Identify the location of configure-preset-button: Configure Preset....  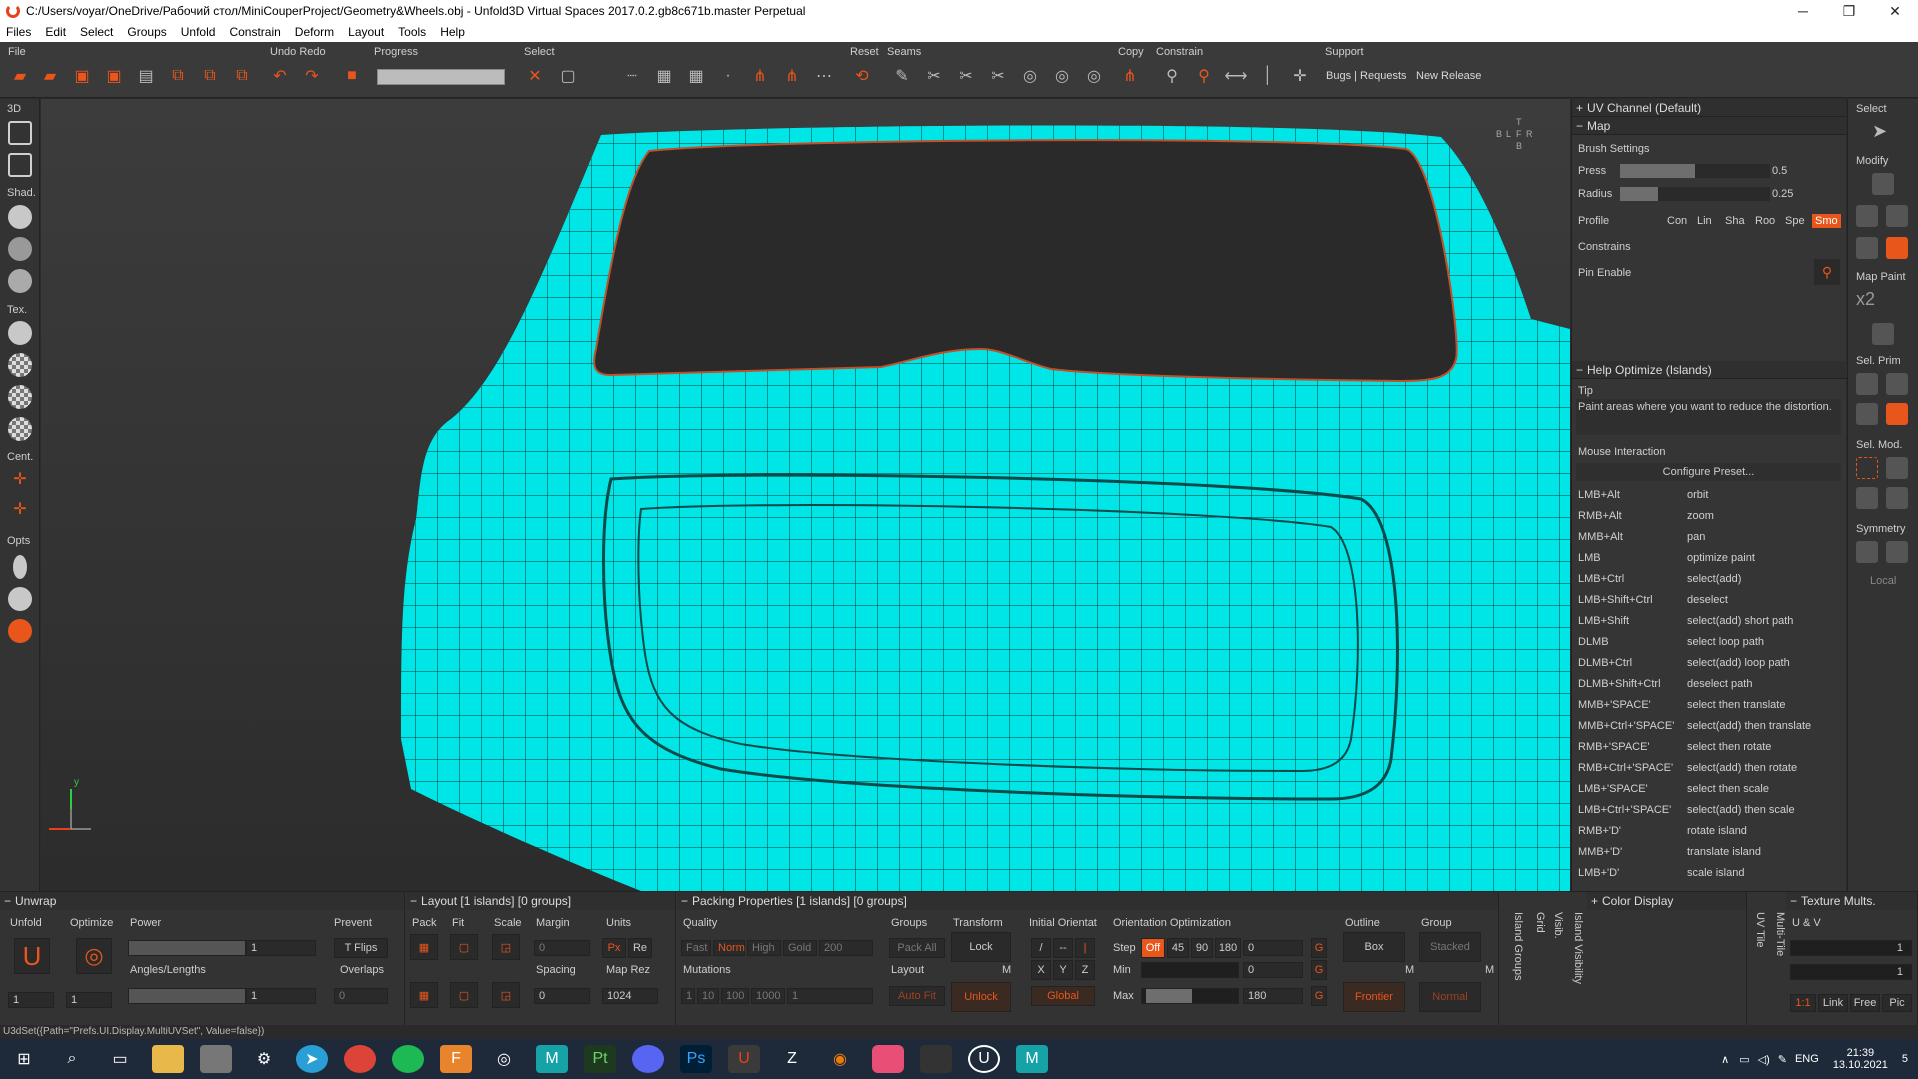
(1708, 472).